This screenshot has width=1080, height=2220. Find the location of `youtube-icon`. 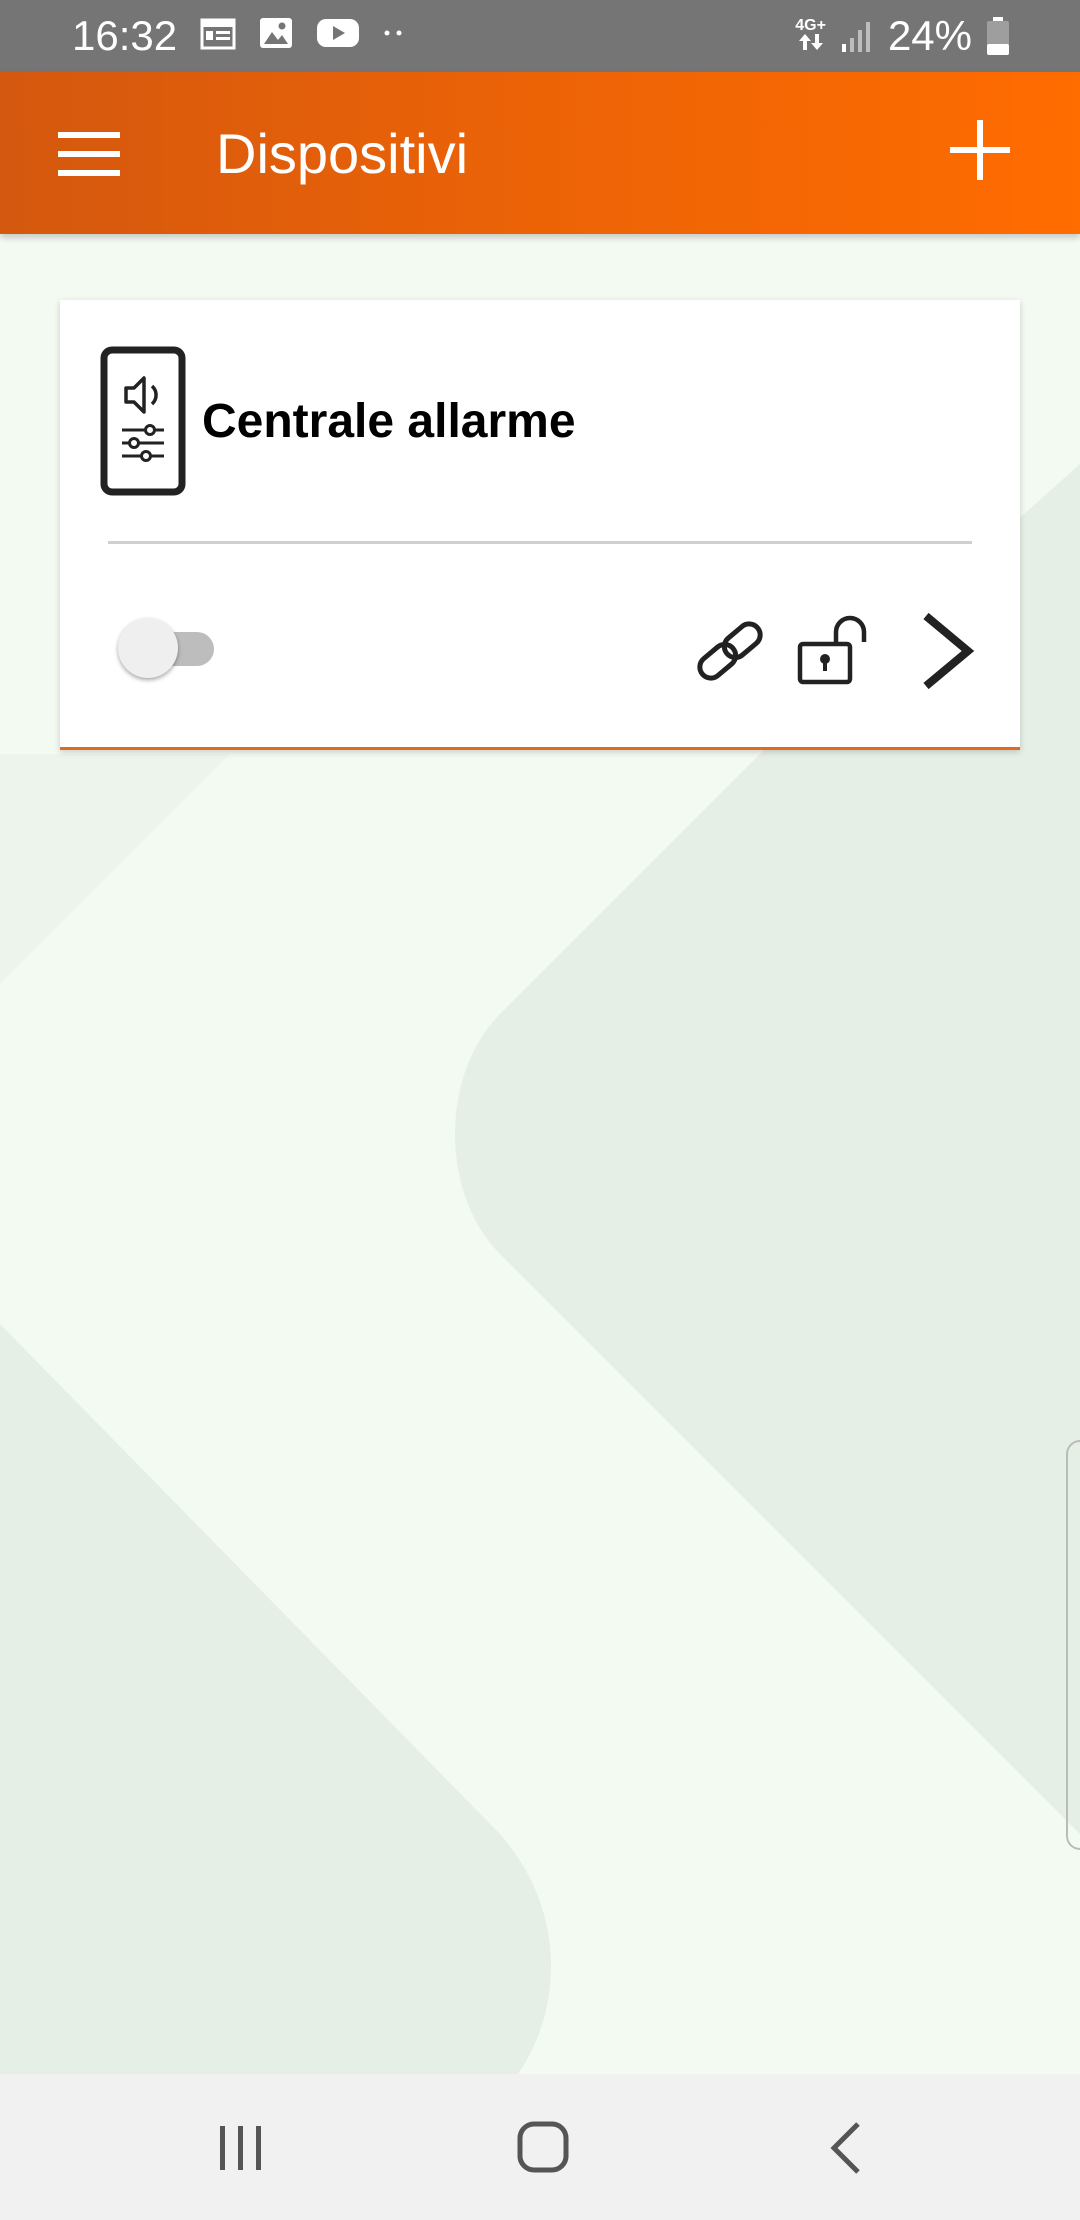

youtube-icon is located at coordinates (338, 33).